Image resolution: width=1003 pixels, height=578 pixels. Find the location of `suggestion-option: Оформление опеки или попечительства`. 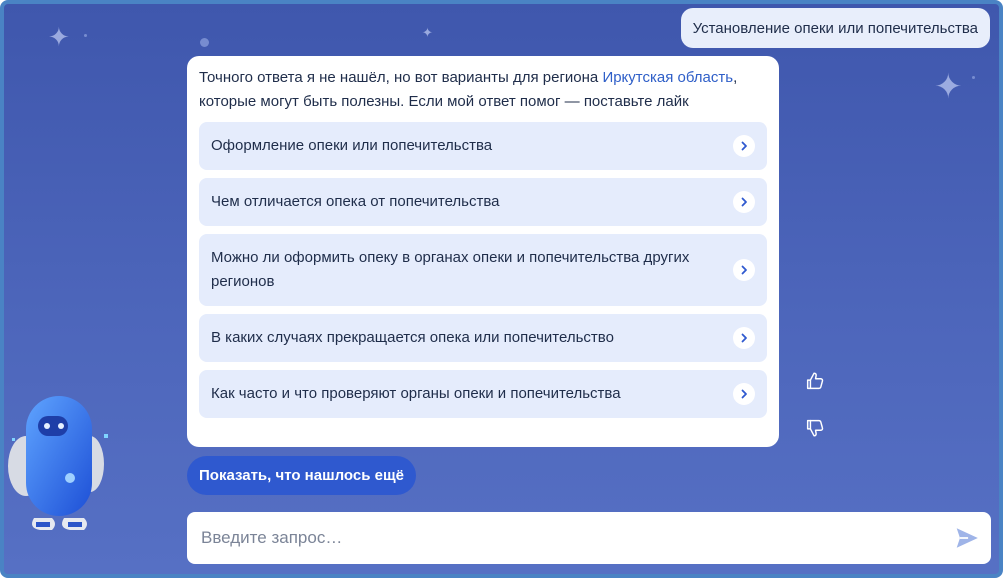

suggestion-option: Оформление опеки или попечительства is located at coordinates (483, 146).